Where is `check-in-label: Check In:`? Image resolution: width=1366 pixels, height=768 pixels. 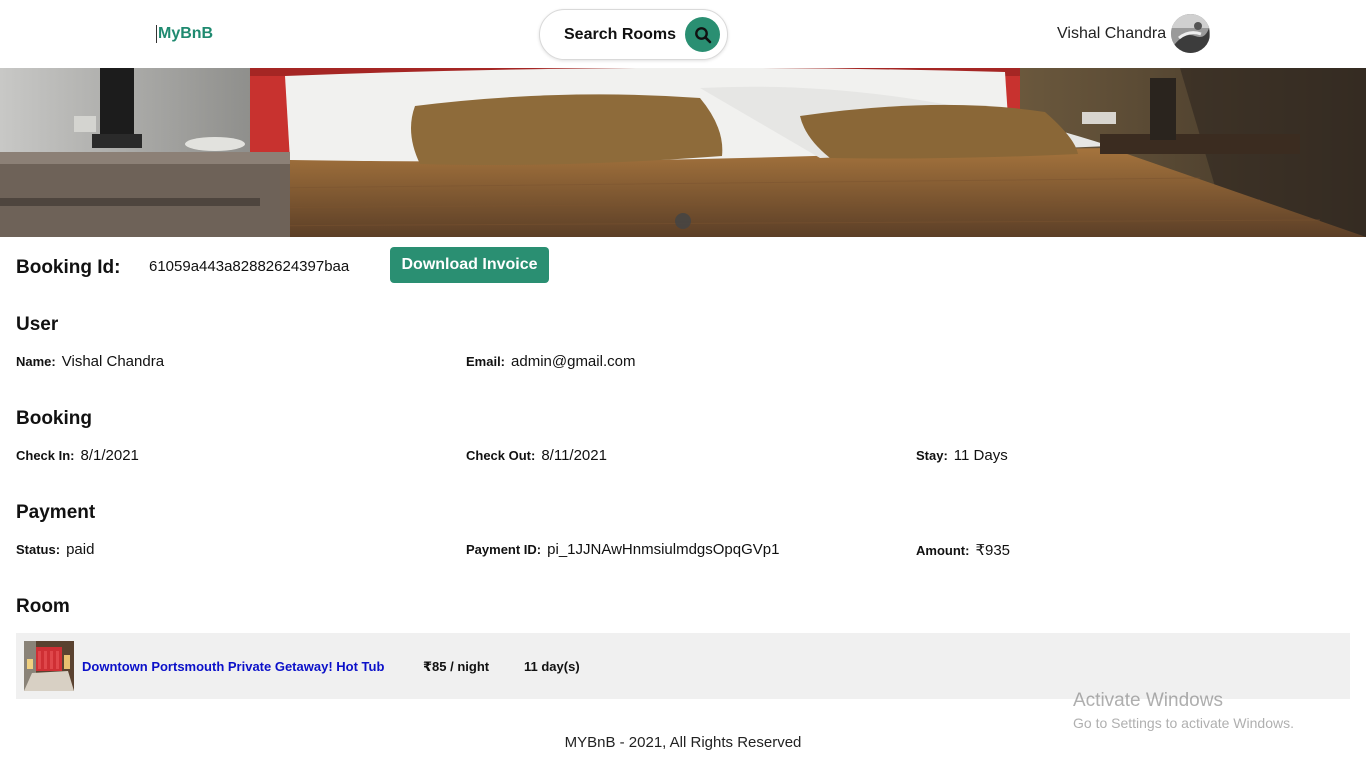 check-in-label: Check In: is located at coordinates (45, 455).